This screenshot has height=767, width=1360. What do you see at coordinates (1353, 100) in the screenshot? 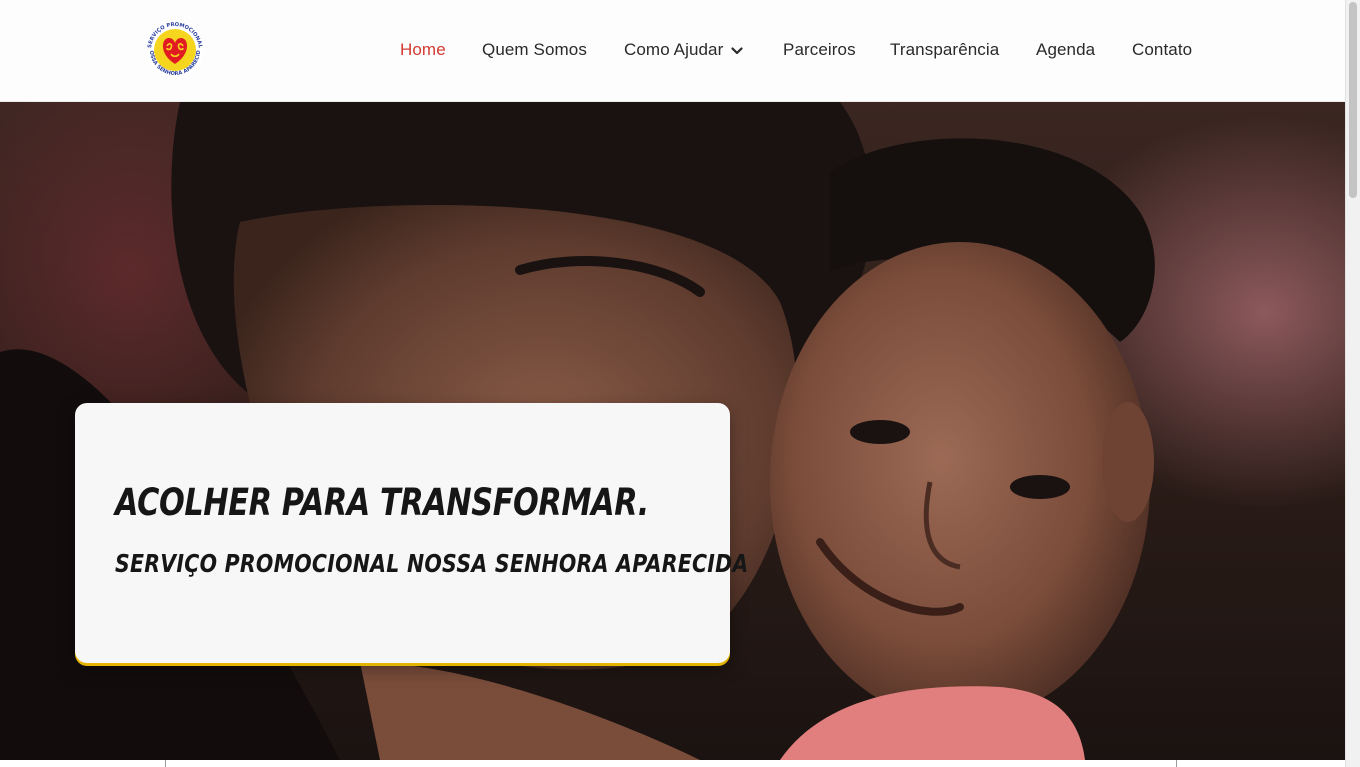
I see `scrollbar-thumb` at bounding box center [1353, 100].